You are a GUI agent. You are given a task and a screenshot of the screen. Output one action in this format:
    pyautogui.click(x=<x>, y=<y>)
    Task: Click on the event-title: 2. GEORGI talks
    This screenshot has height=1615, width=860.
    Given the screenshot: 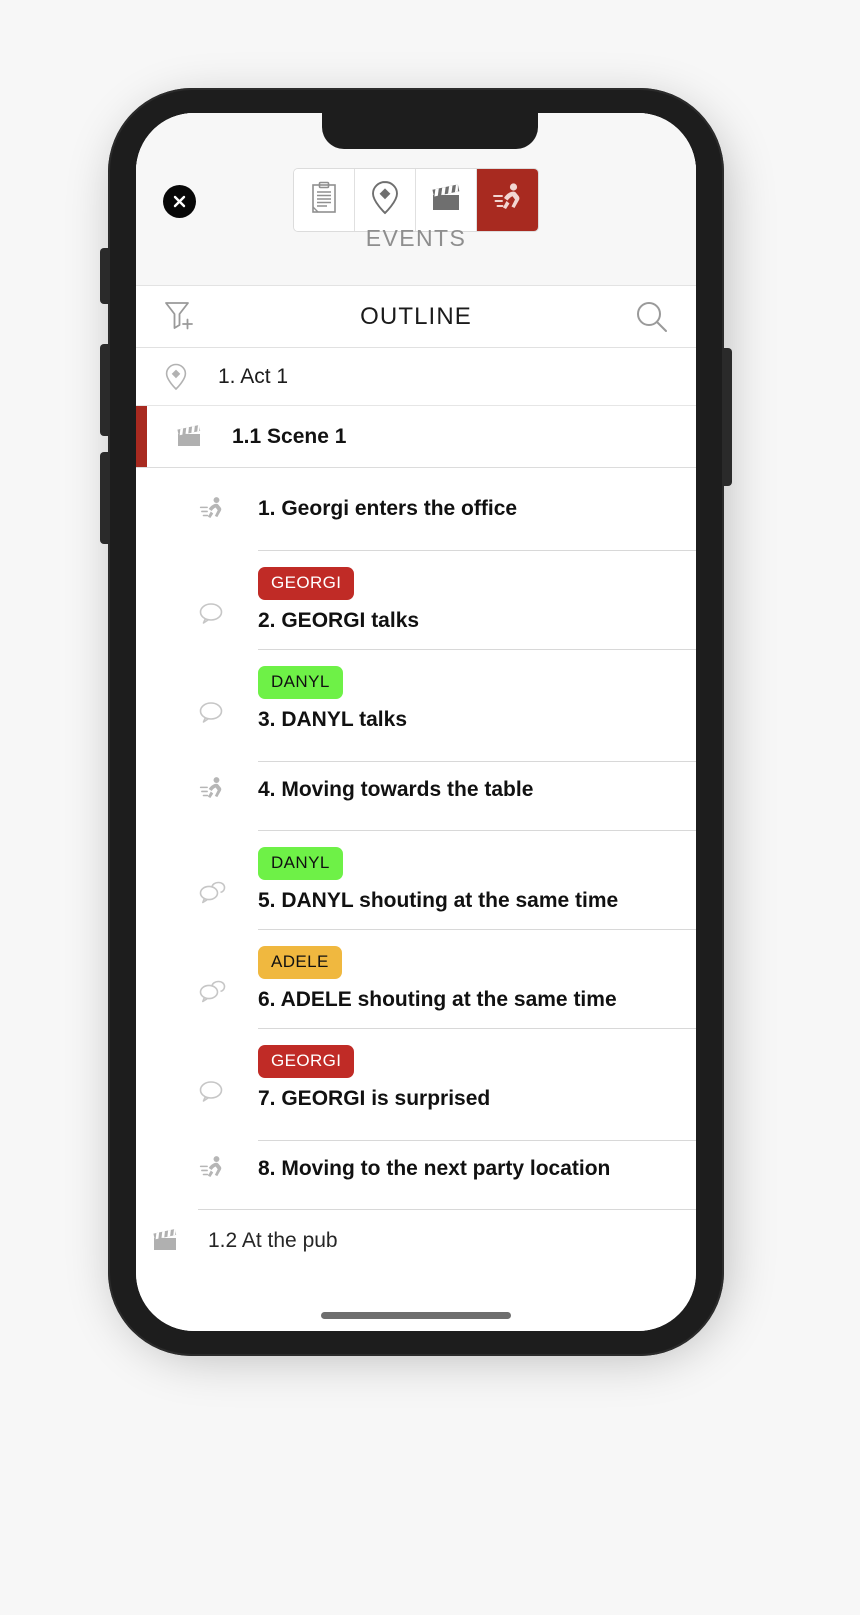 What is the action you would take?
    pyautogui.click(x=339, y=620)
    